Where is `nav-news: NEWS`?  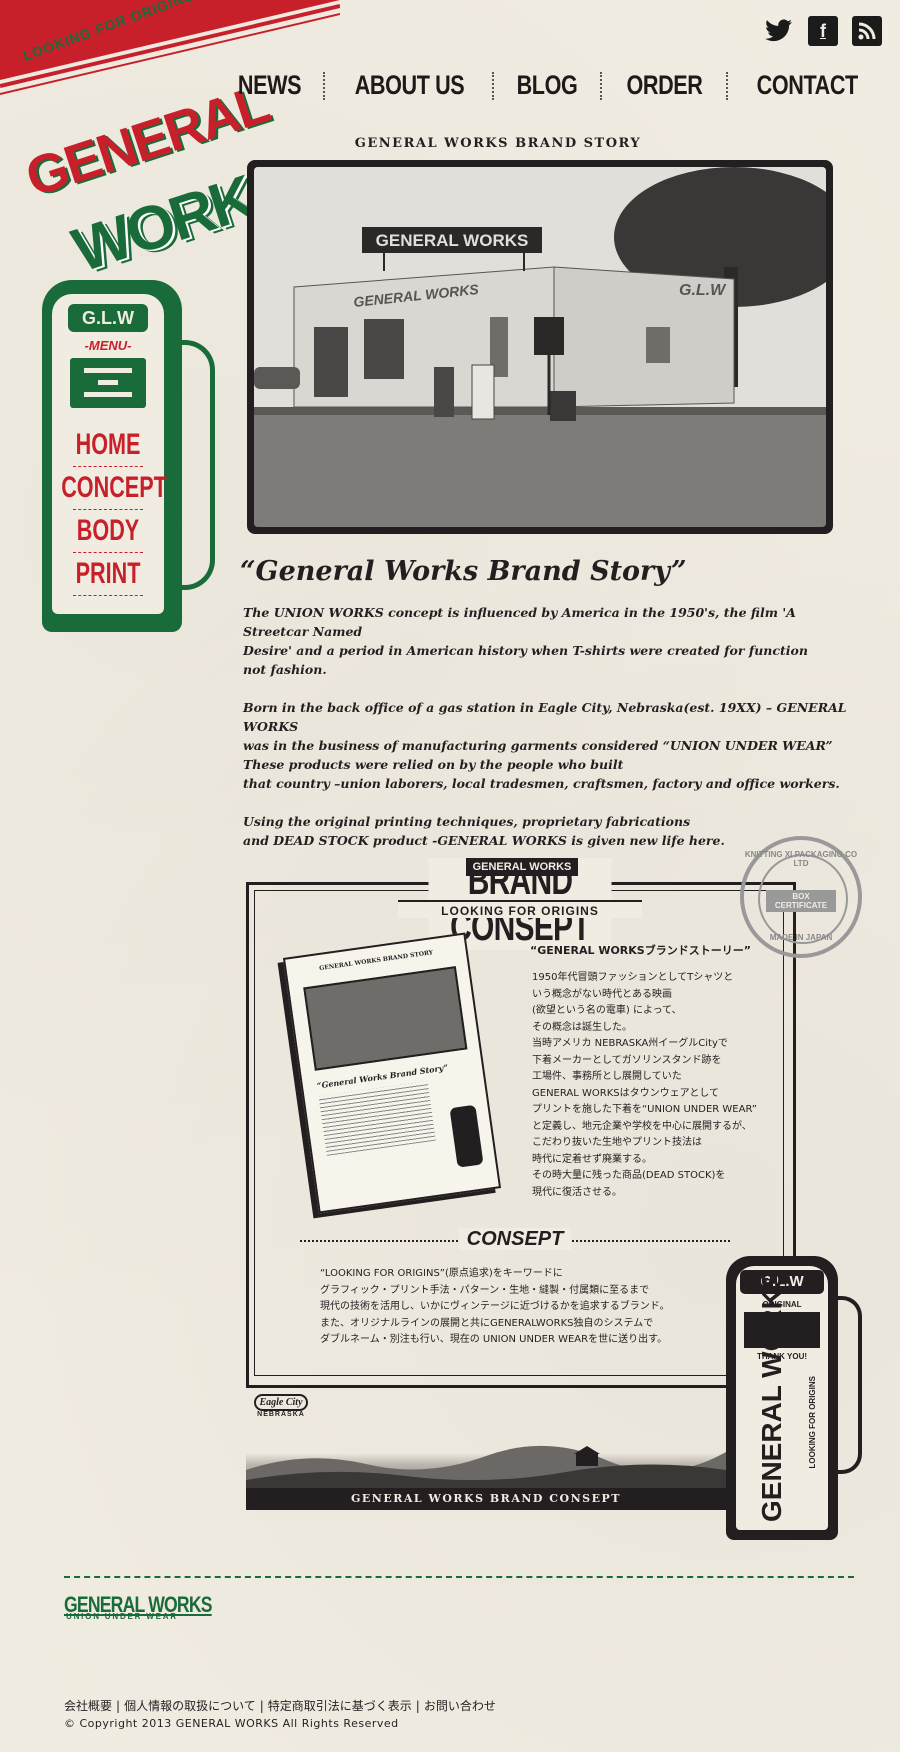 nav-news: NEWS is located at coordinates (270, 85).